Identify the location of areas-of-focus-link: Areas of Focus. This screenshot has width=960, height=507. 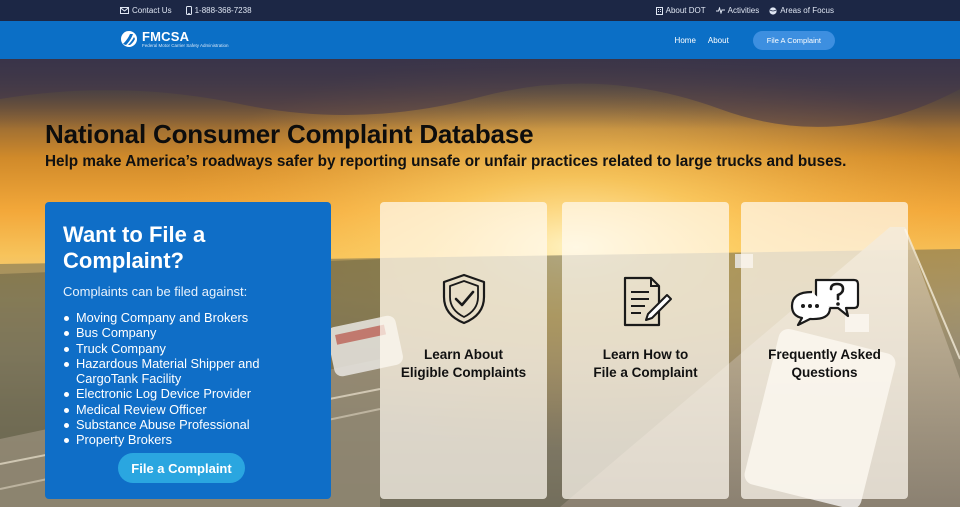
(801, 10).